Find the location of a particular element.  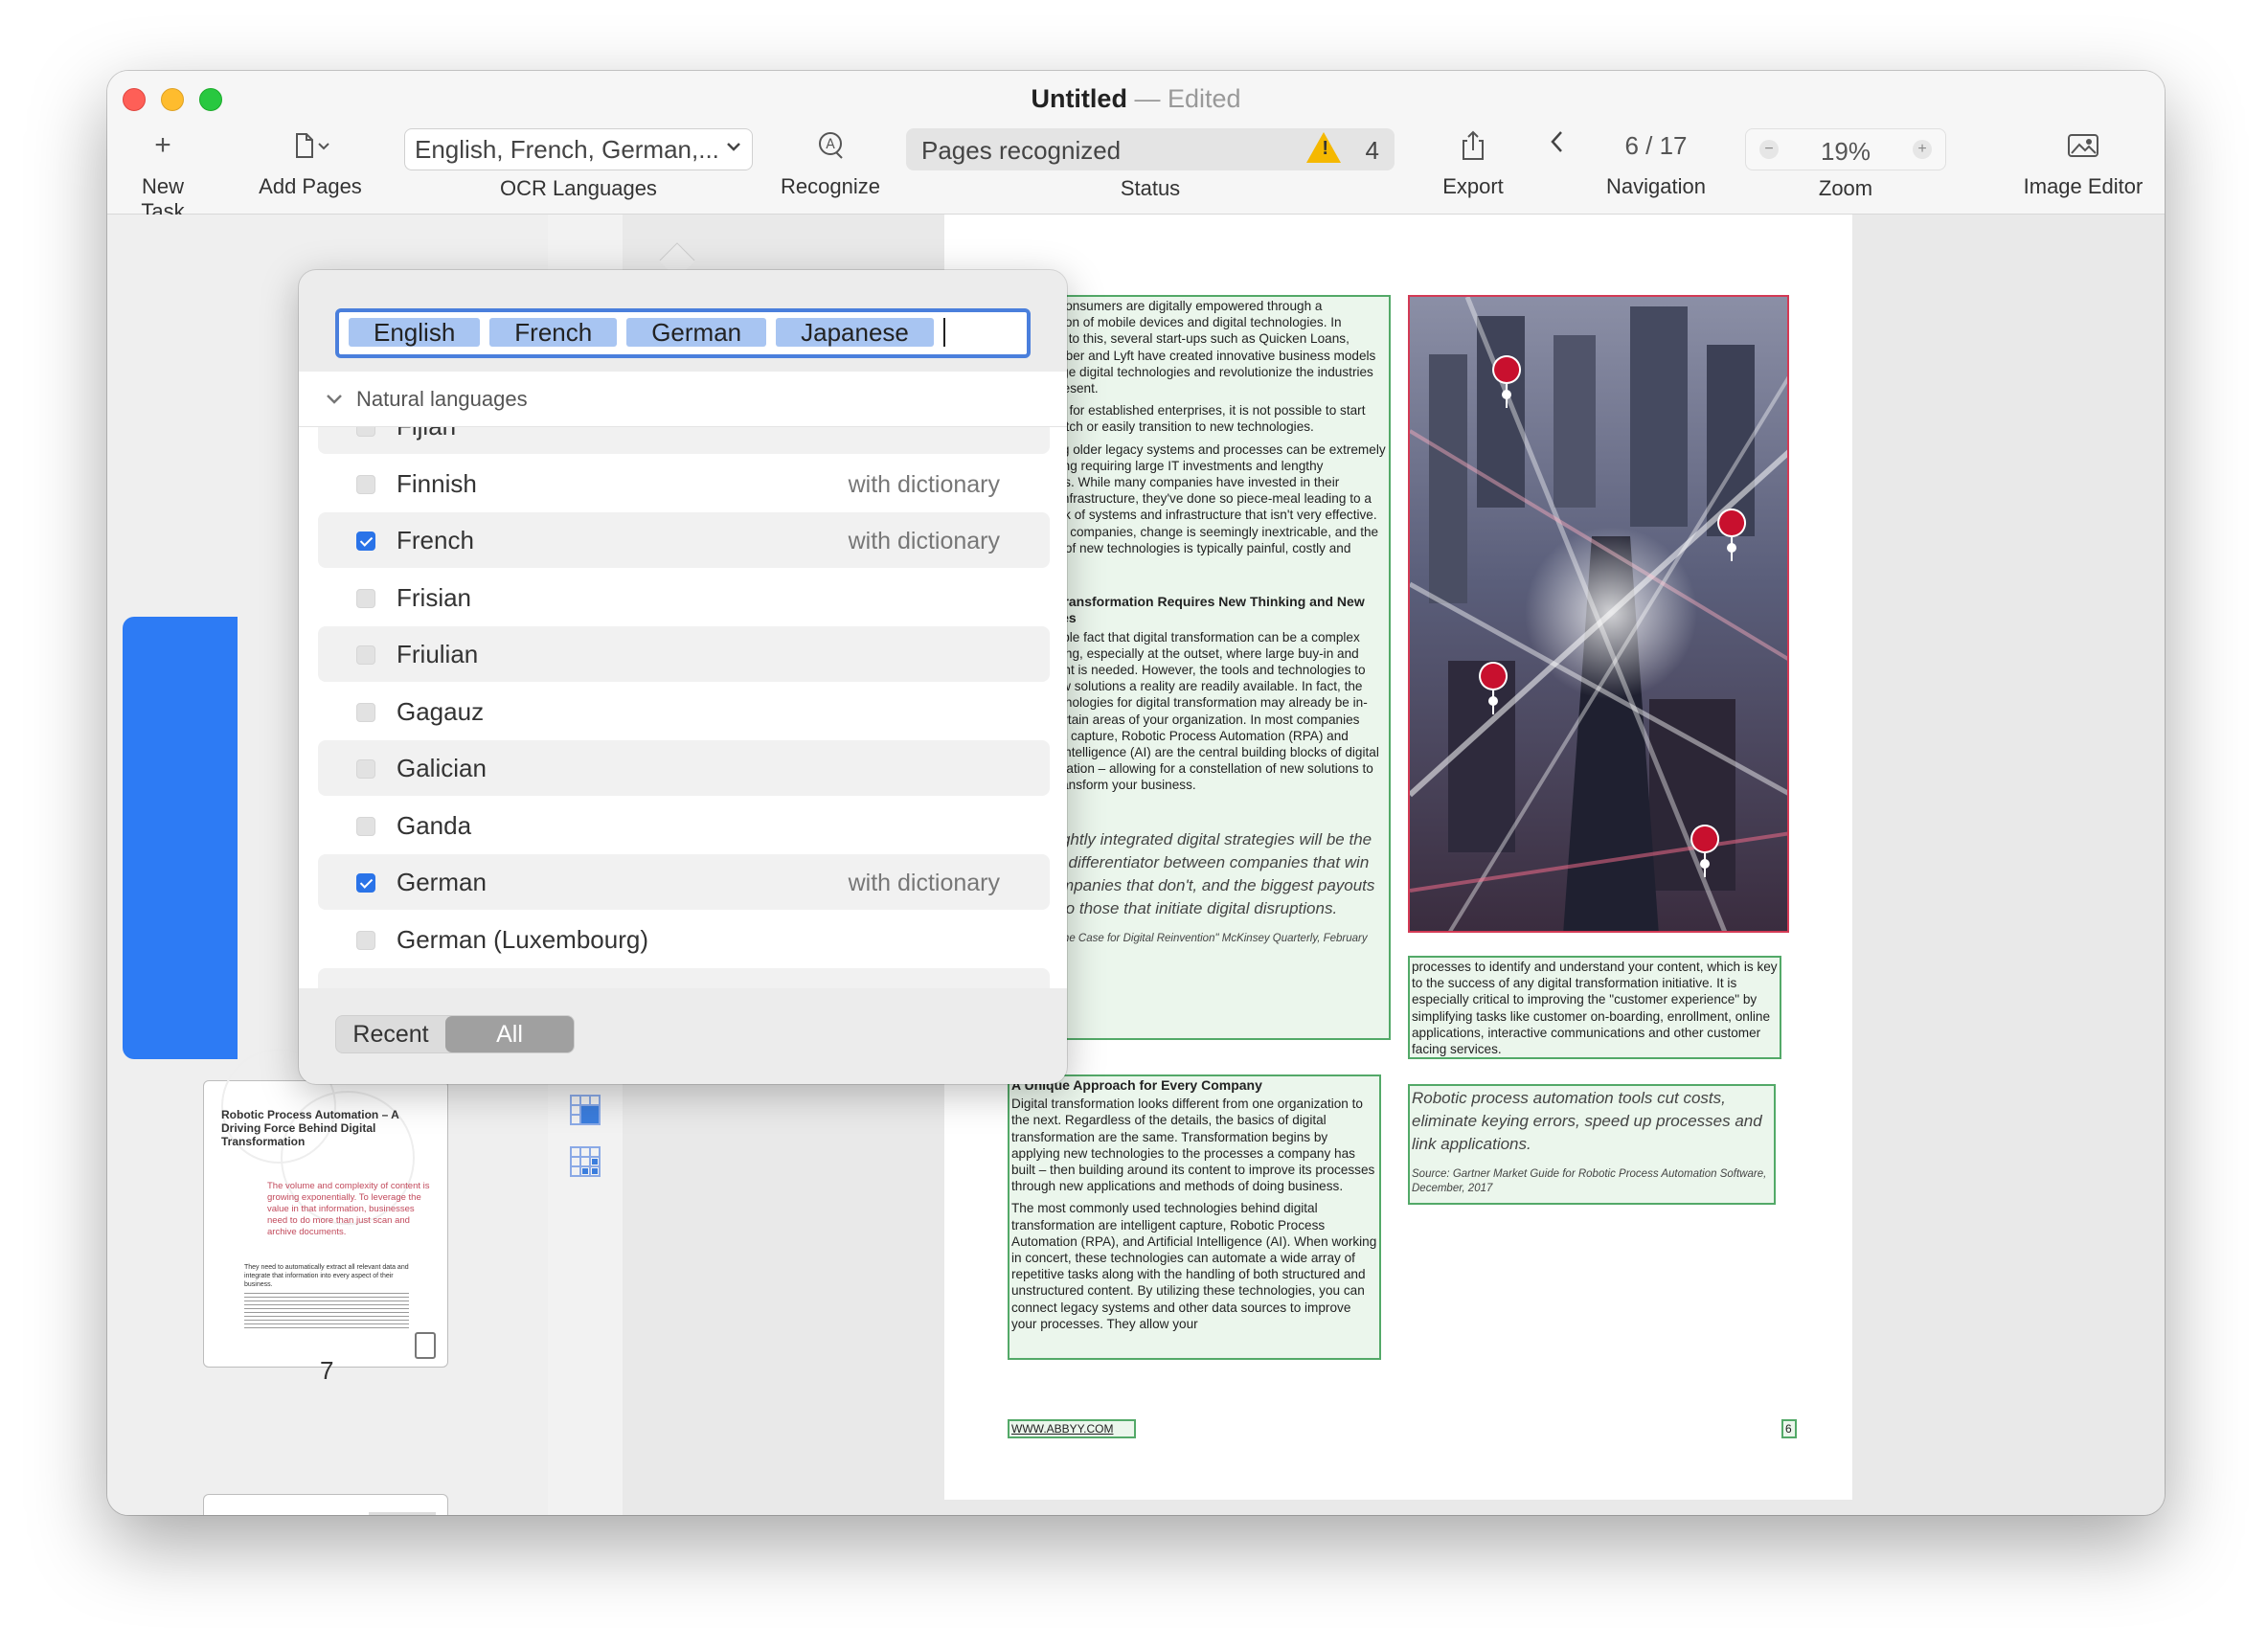

segment-all: All is located at coordinates (509, 1034).